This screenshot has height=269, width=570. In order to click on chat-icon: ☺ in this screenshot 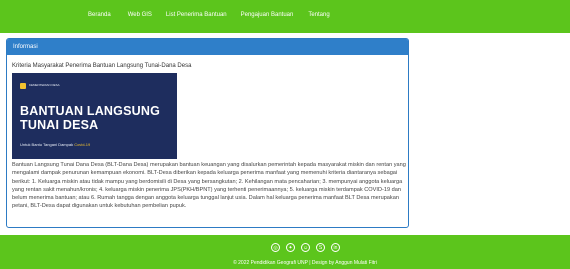, I will do `click(305, 247)`.